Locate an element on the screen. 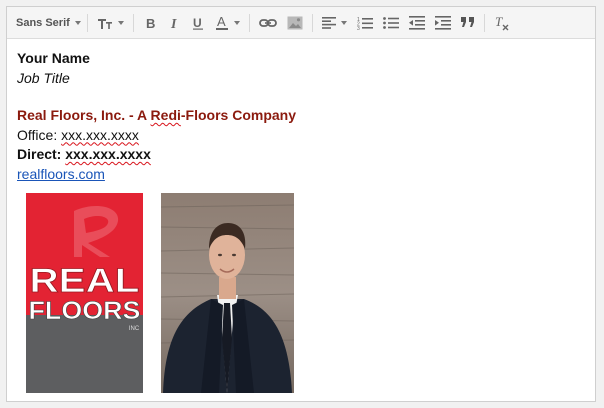 This screenshot has height=408, width=604. svg-text: A is located at coordinates (221, 22).